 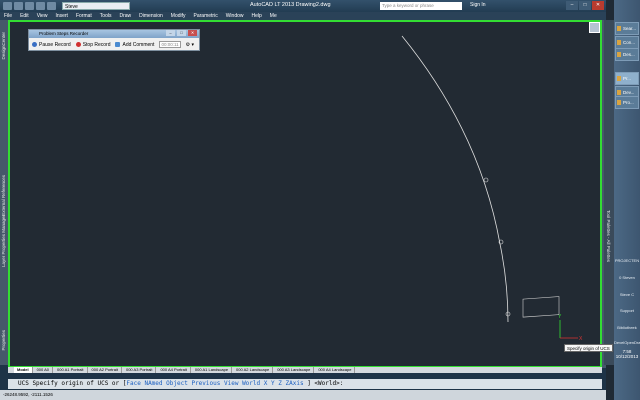 What do you see at coordinates (266, 383) in the screenshot?
I see `command-option: X` at bounding box center [266, 383].